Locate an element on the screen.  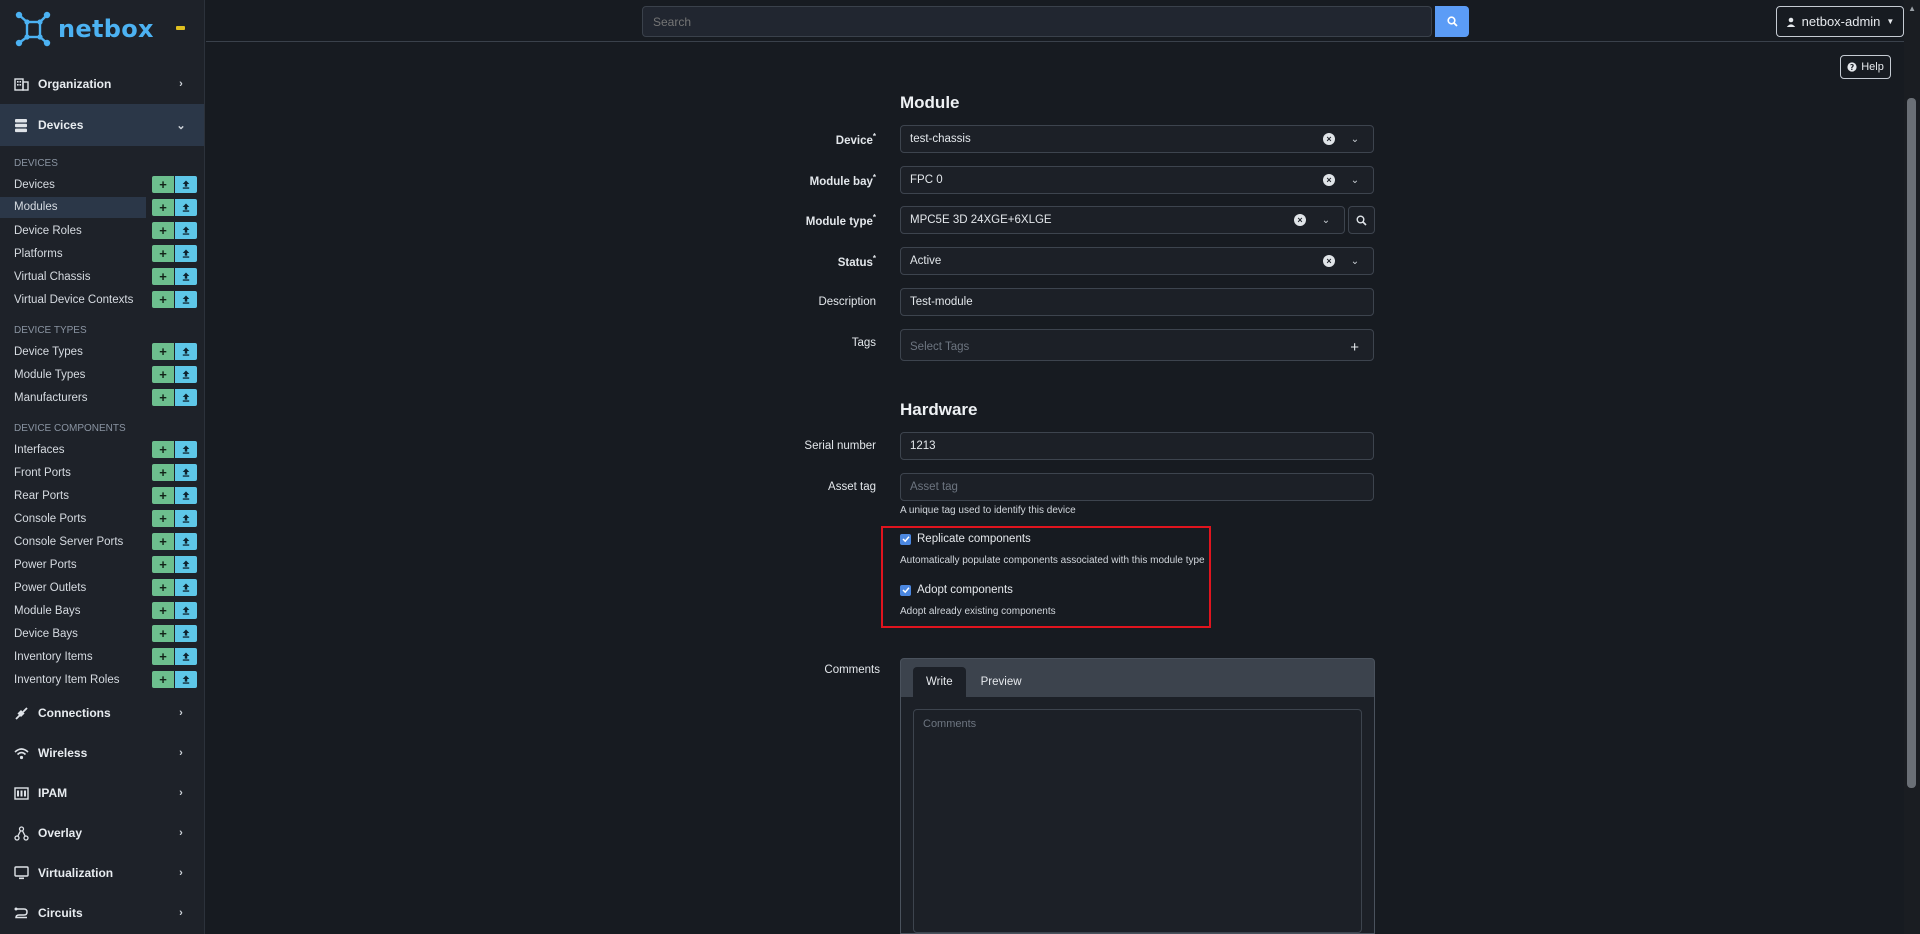
module-type-select: MPC5E 3D 24XGE+6XLGE × ⌄ is located at coordinates (1122, 220).